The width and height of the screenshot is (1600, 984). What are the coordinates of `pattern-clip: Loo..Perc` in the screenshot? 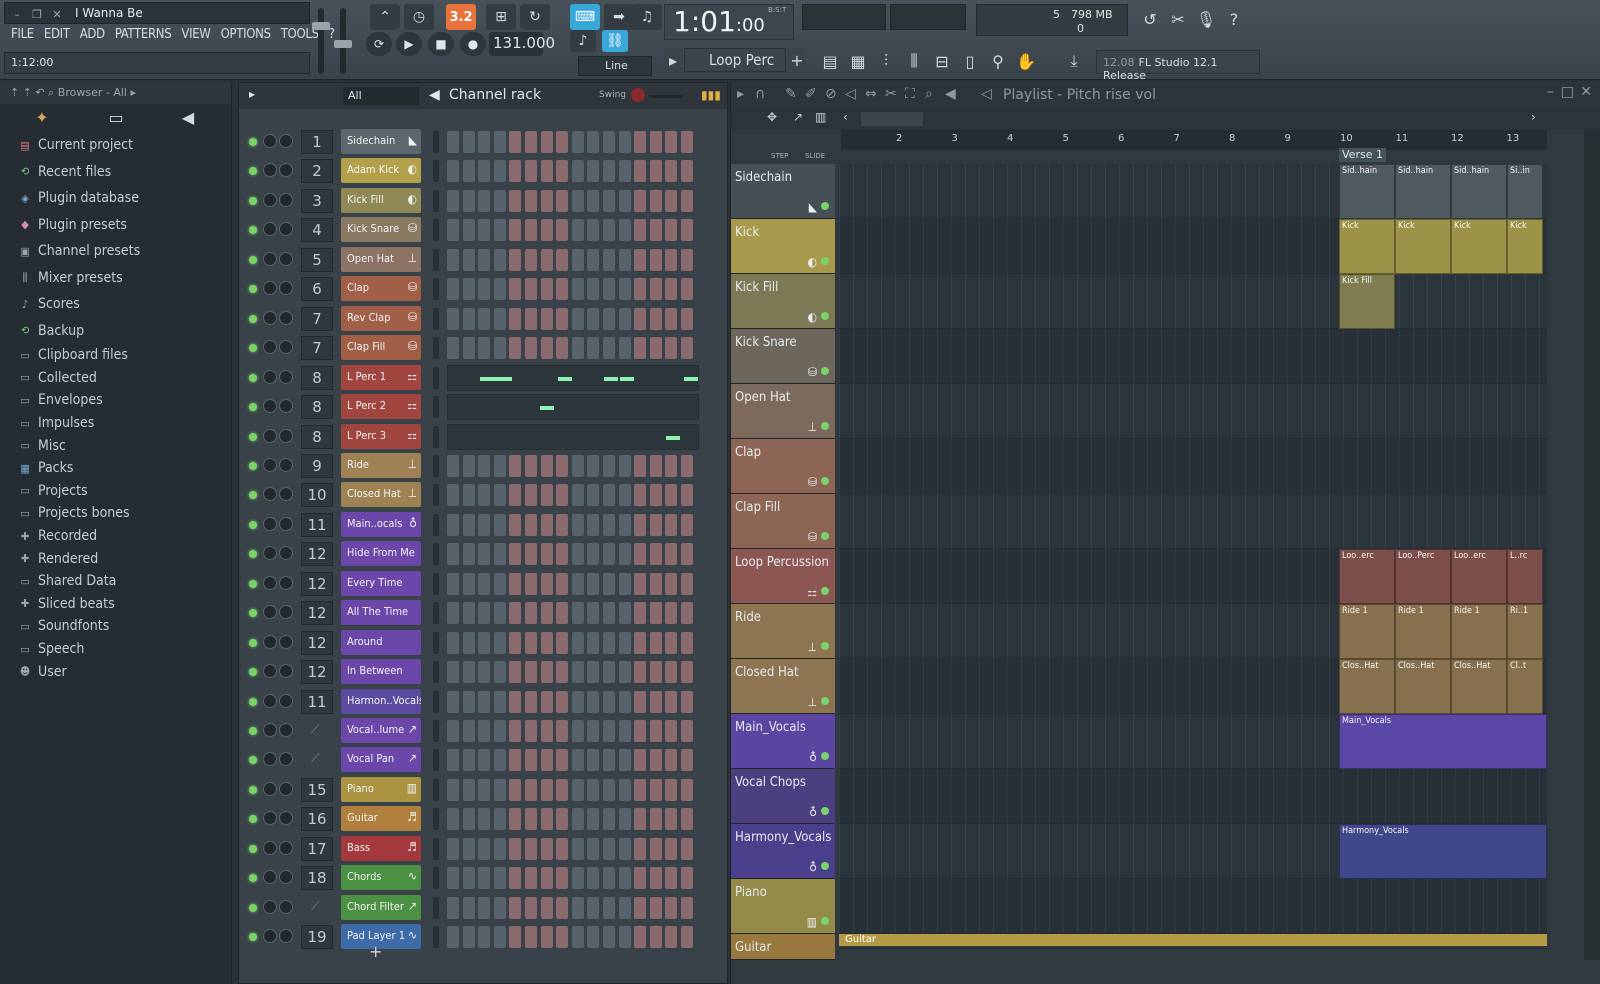 It's located at (1423, 576).